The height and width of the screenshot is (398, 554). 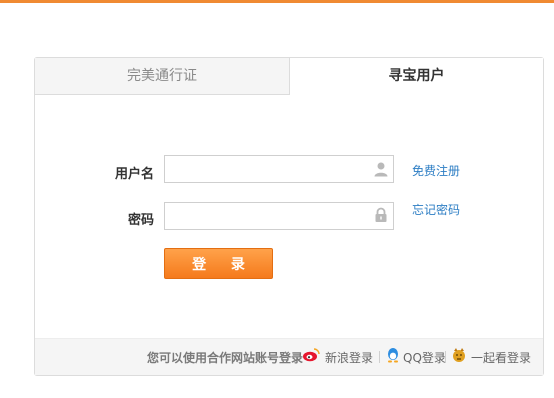 What do you see at coordinates (436, 170) in the screenshot?
I see `register-link: 免费注册` at bounding box center [436, 170].